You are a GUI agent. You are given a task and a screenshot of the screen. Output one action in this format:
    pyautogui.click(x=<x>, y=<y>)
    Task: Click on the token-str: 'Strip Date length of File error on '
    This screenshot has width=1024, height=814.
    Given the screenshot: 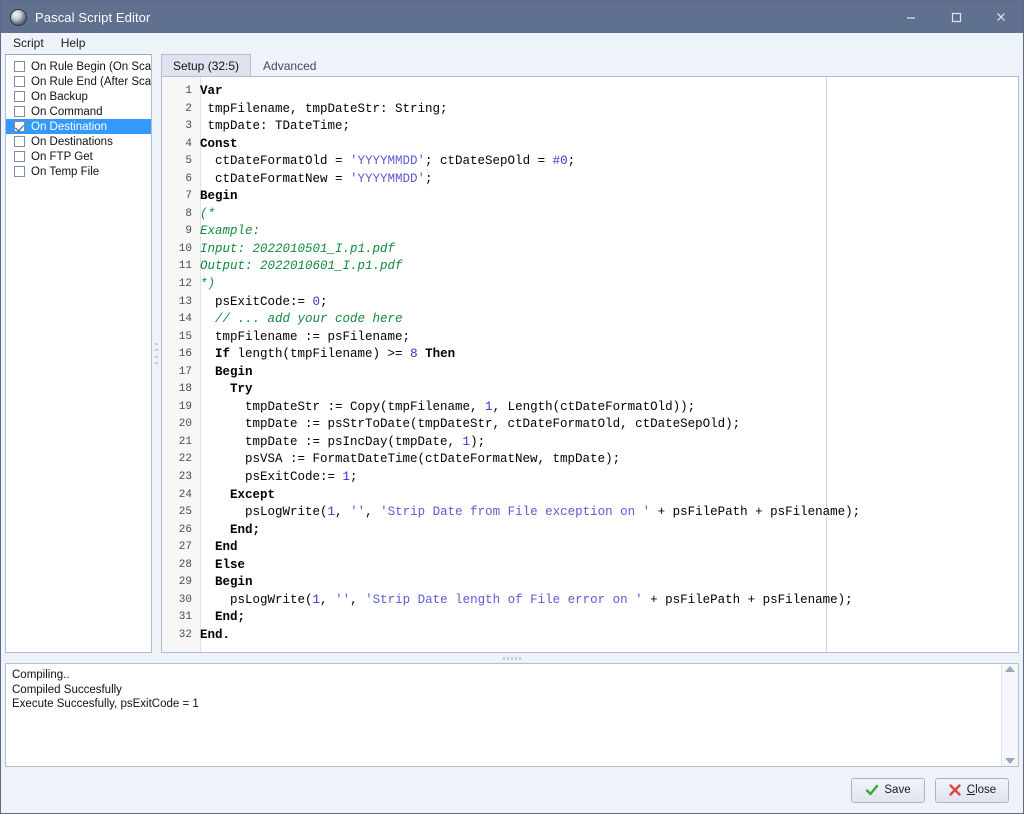 What is the action you would take?
    pyautogui.click(x=504, y=599)
    